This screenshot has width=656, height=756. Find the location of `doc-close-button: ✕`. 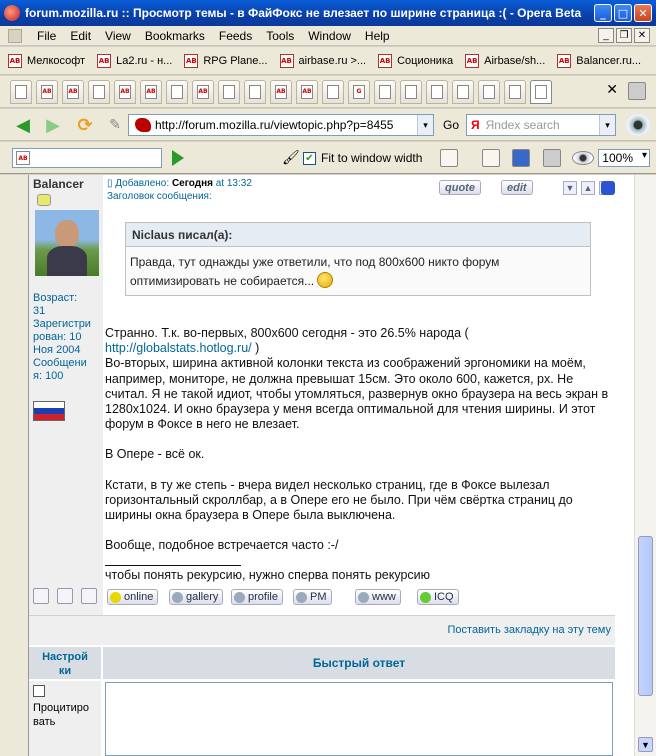

doc-close-button: ✕ is located at coordinates (642, 35).